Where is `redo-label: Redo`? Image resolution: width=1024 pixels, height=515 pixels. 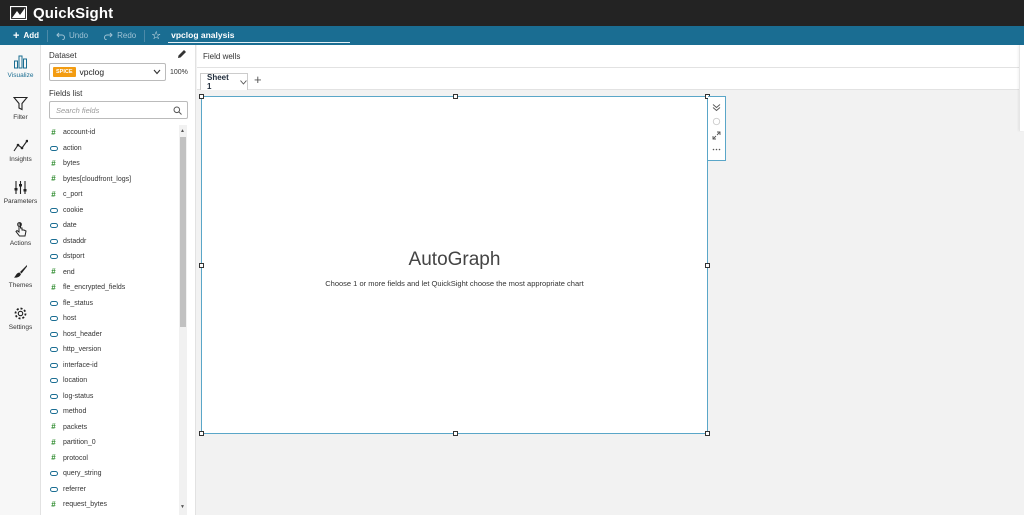 redo-label: Redo is located at coordinates (127, 35).